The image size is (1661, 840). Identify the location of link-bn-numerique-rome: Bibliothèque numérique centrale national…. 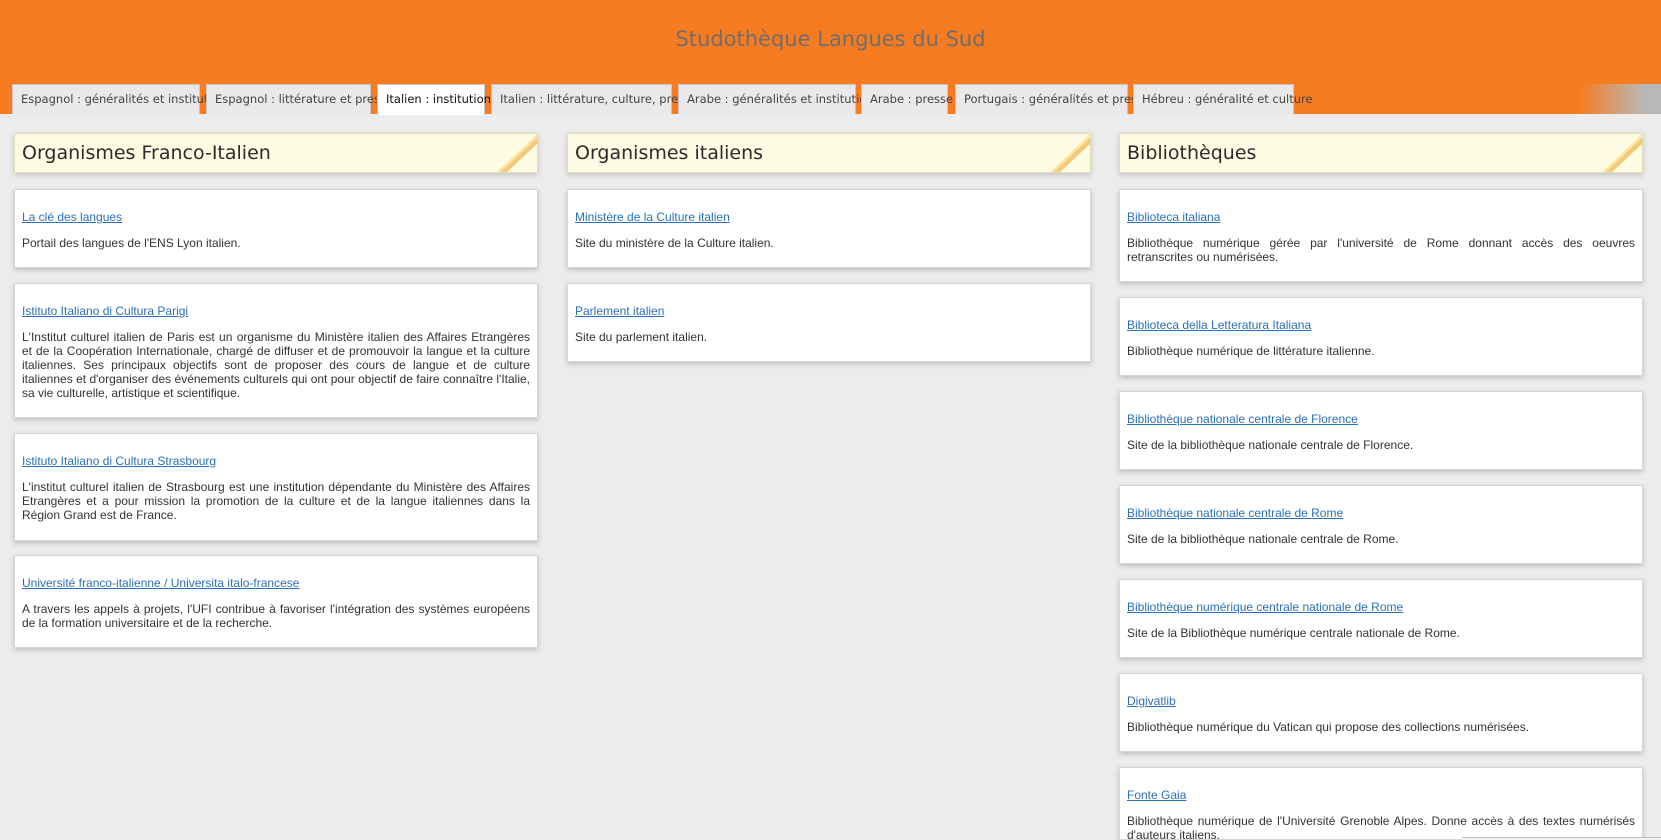
(1381, 607).